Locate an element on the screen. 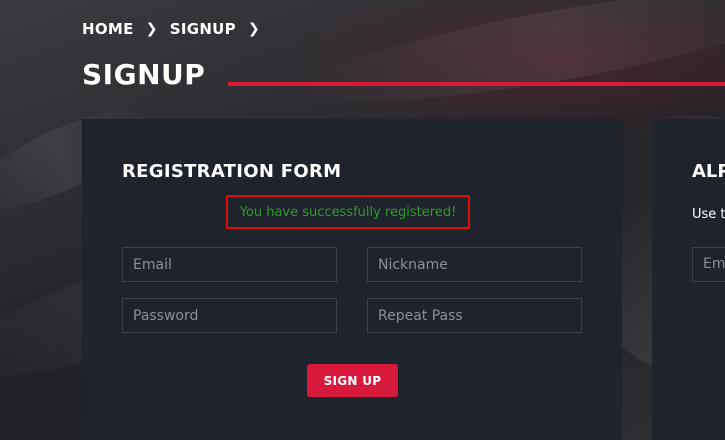  nickname-field is located at coordinates (474, 264).